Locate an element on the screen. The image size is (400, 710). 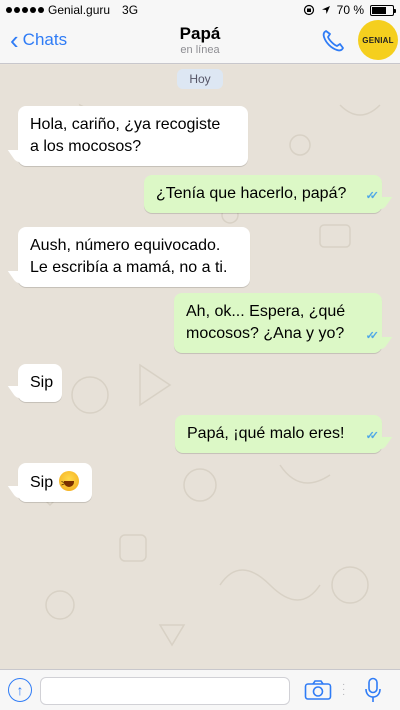
message-text: ¿Tenía que hacerlo, papá? is located at coordinates (251, 193).